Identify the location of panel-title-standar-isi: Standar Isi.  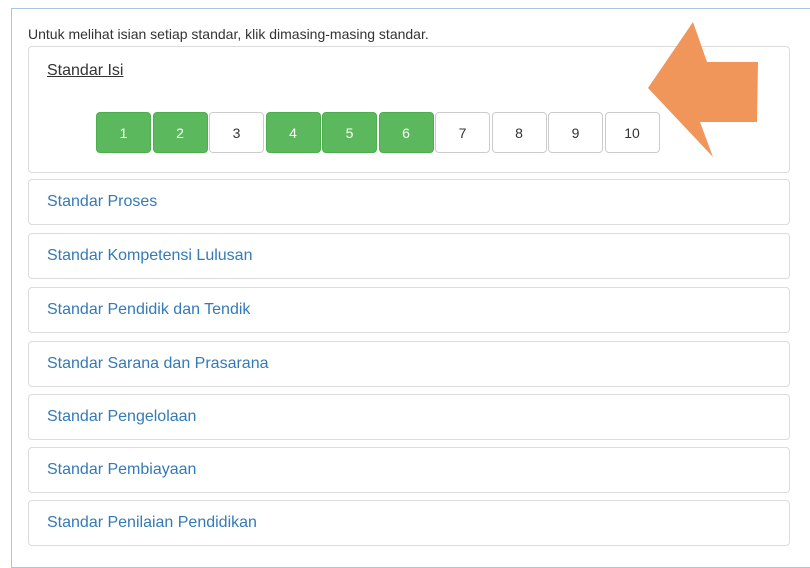
(85, 71).